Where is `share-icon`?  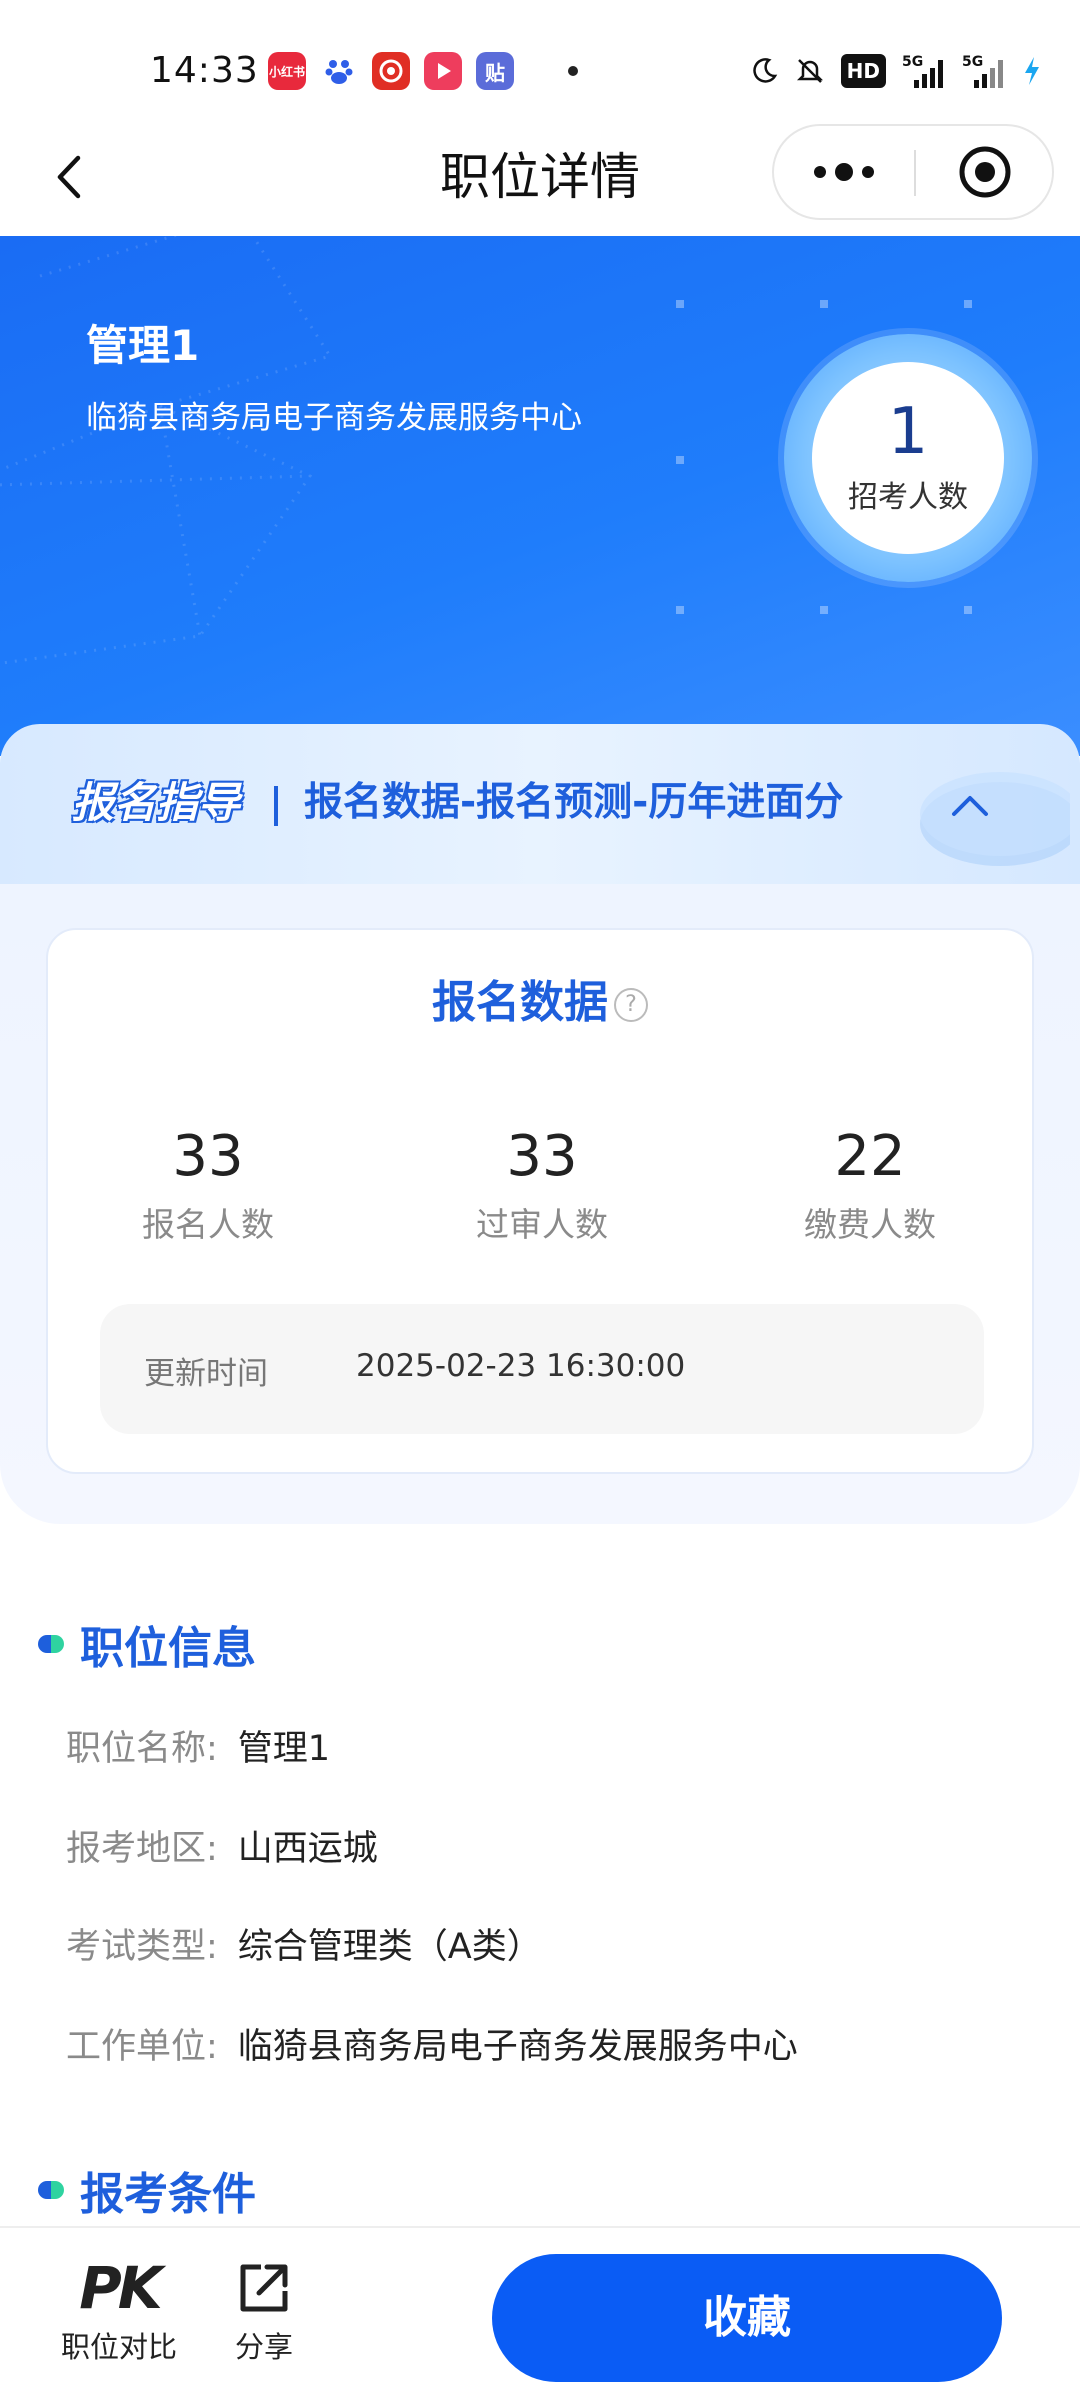
share-icon is located at coordinates (264, 2288).